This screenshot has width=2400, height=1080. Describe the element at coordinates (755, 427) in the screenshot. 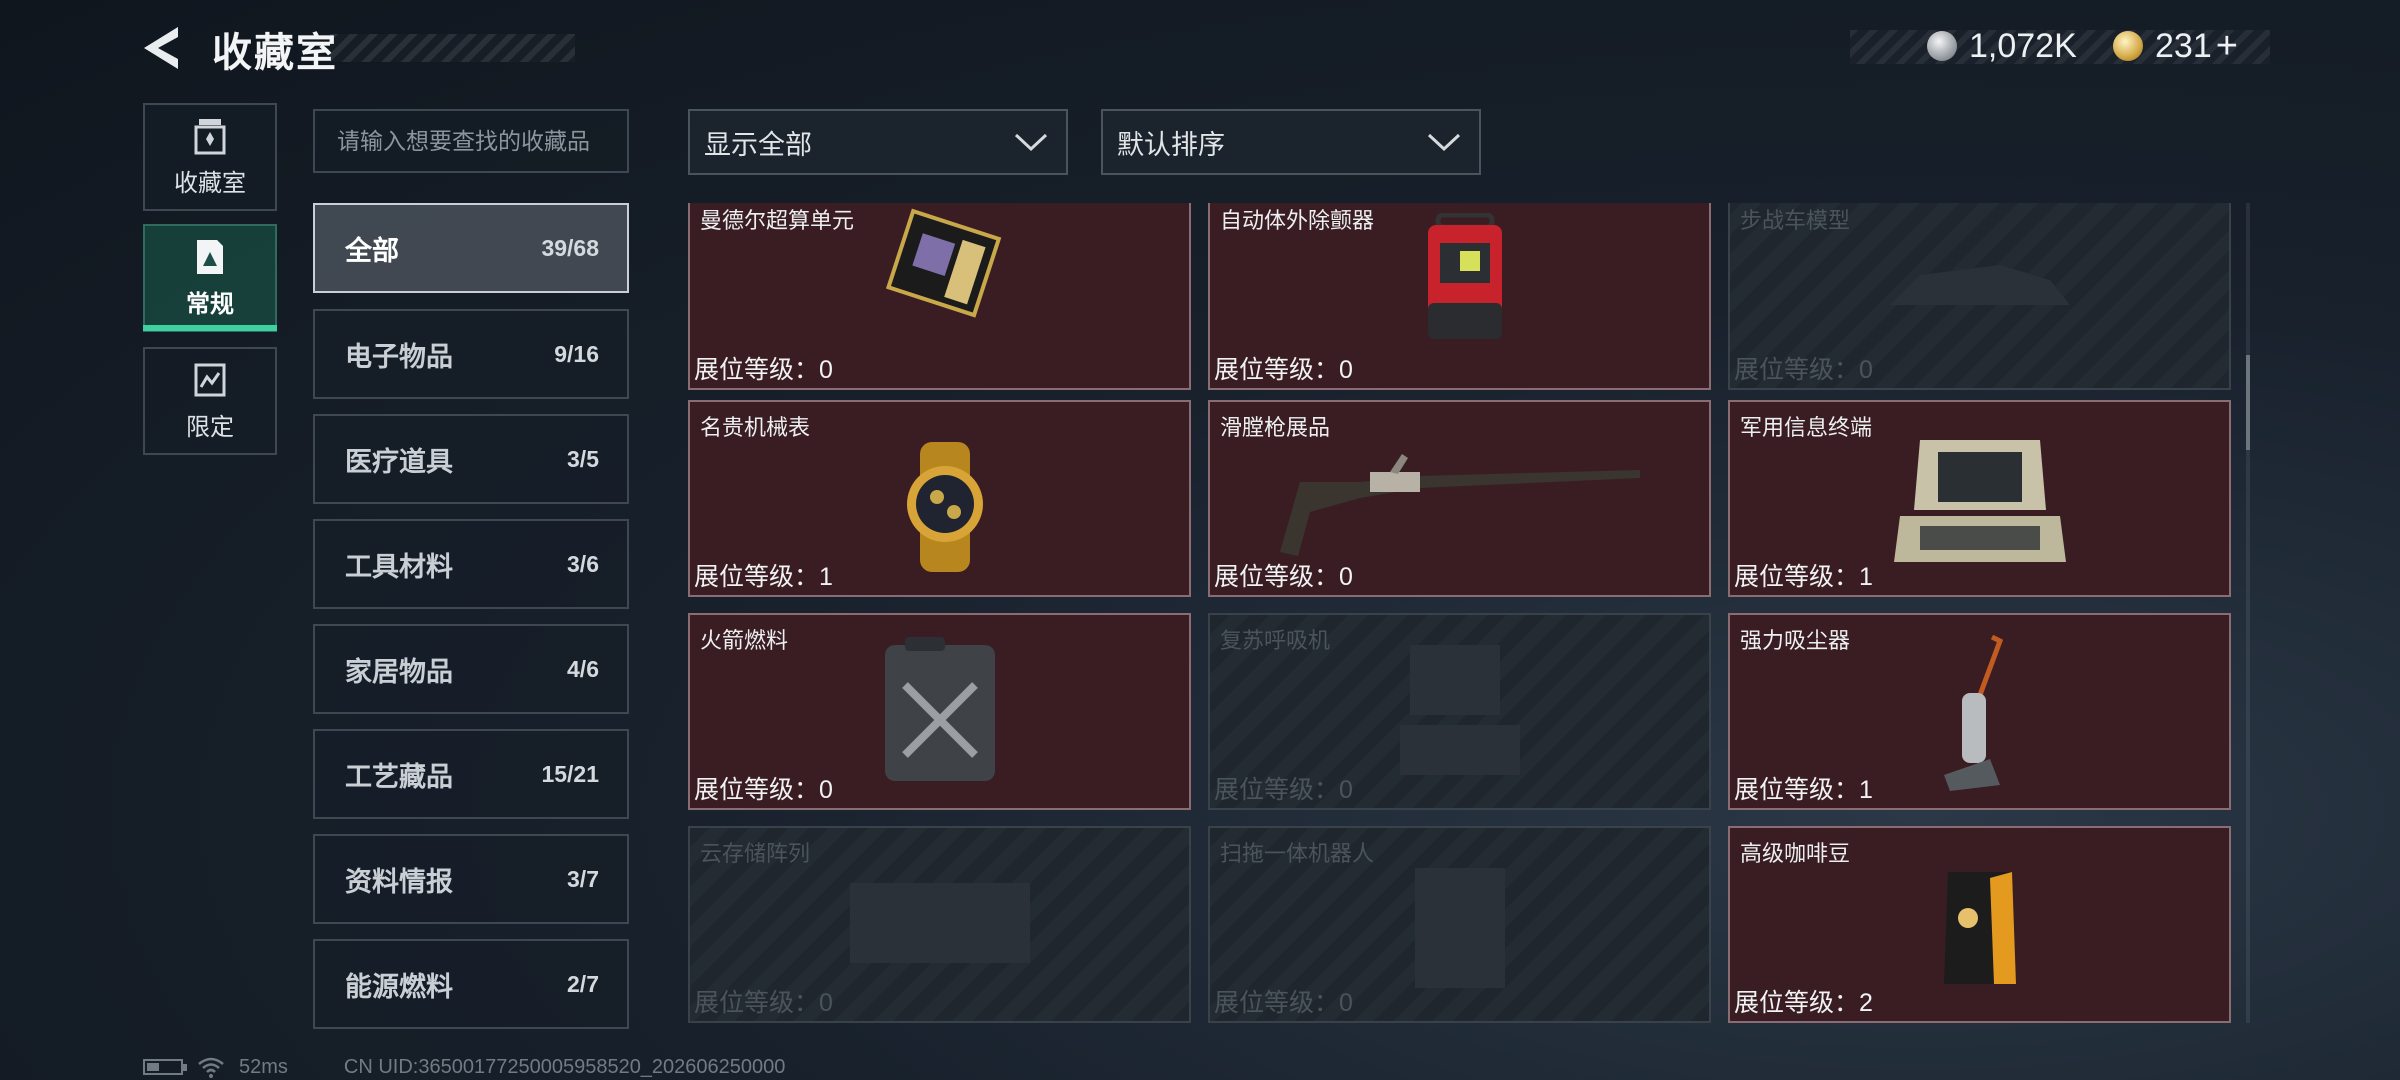

I see `item-name: 名贵机械表` at that location.